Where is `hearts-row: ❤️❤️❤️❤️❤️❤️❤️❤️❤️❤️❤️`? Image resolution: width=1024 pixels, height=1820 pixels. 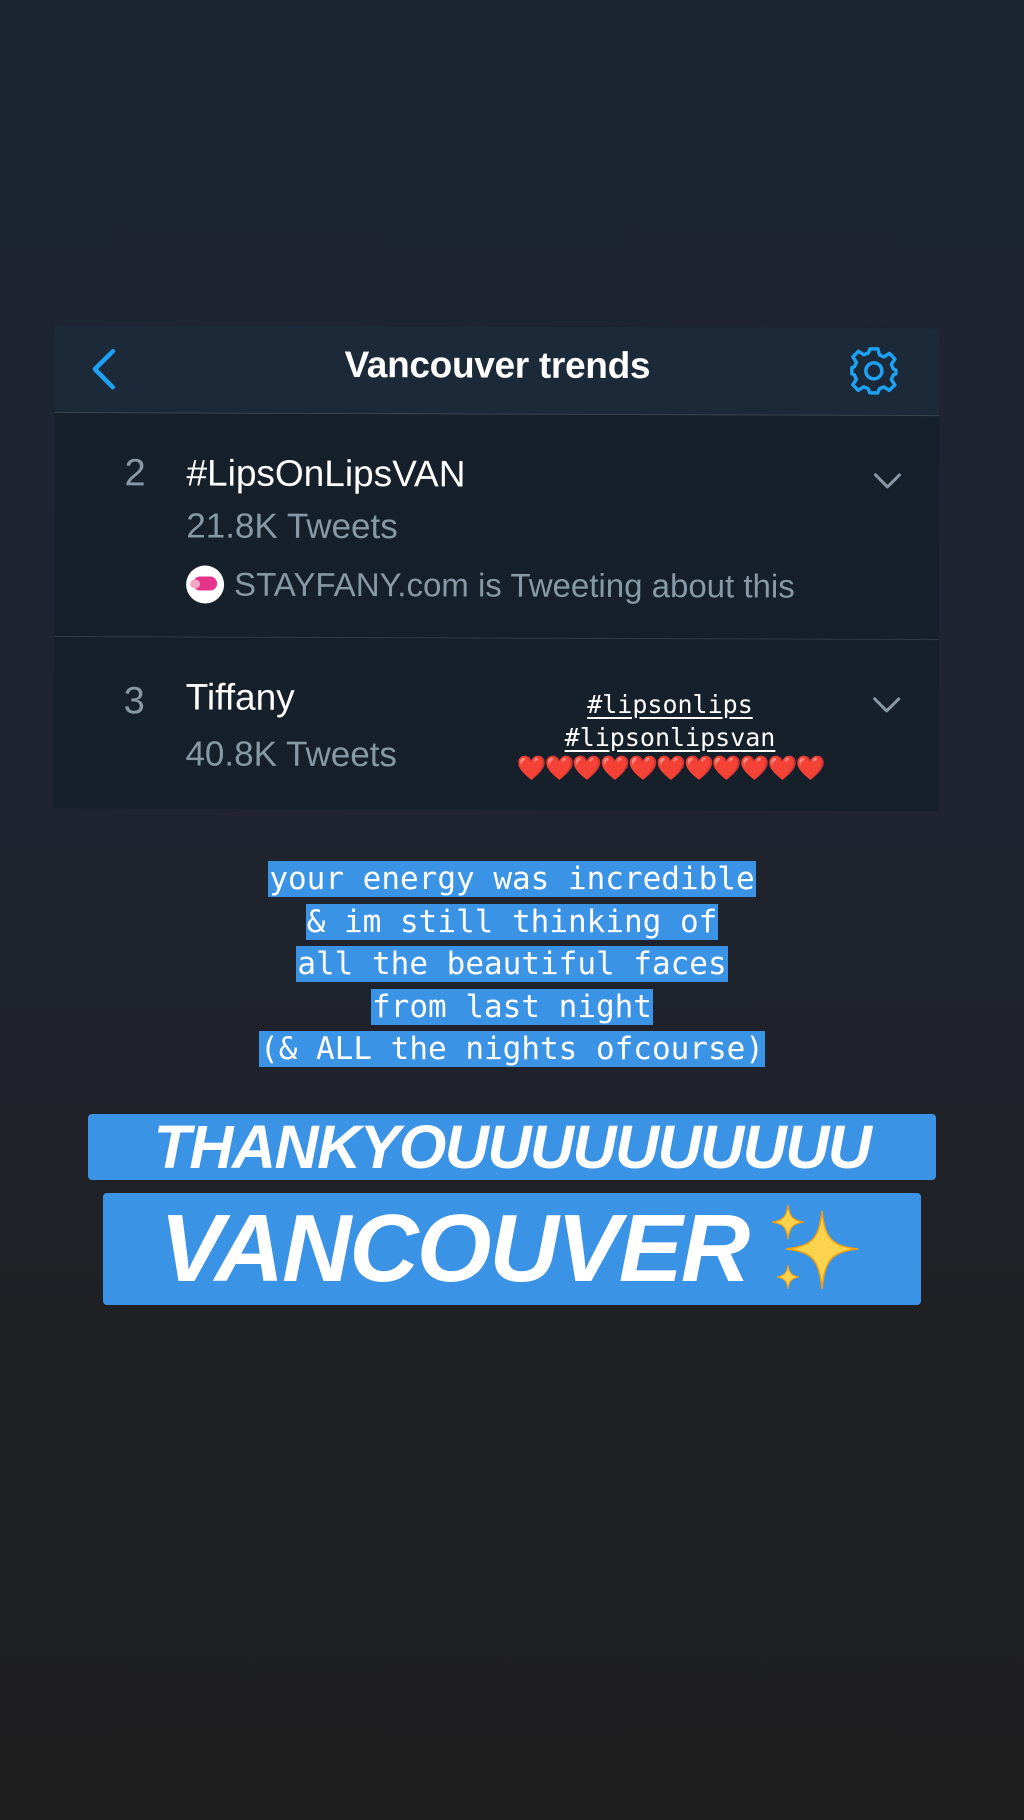 hearts-row: ❤️❤️❤️❤️❤️❤️❤️❤️❤️❤️❤️ is located at coordinates (671, 768).